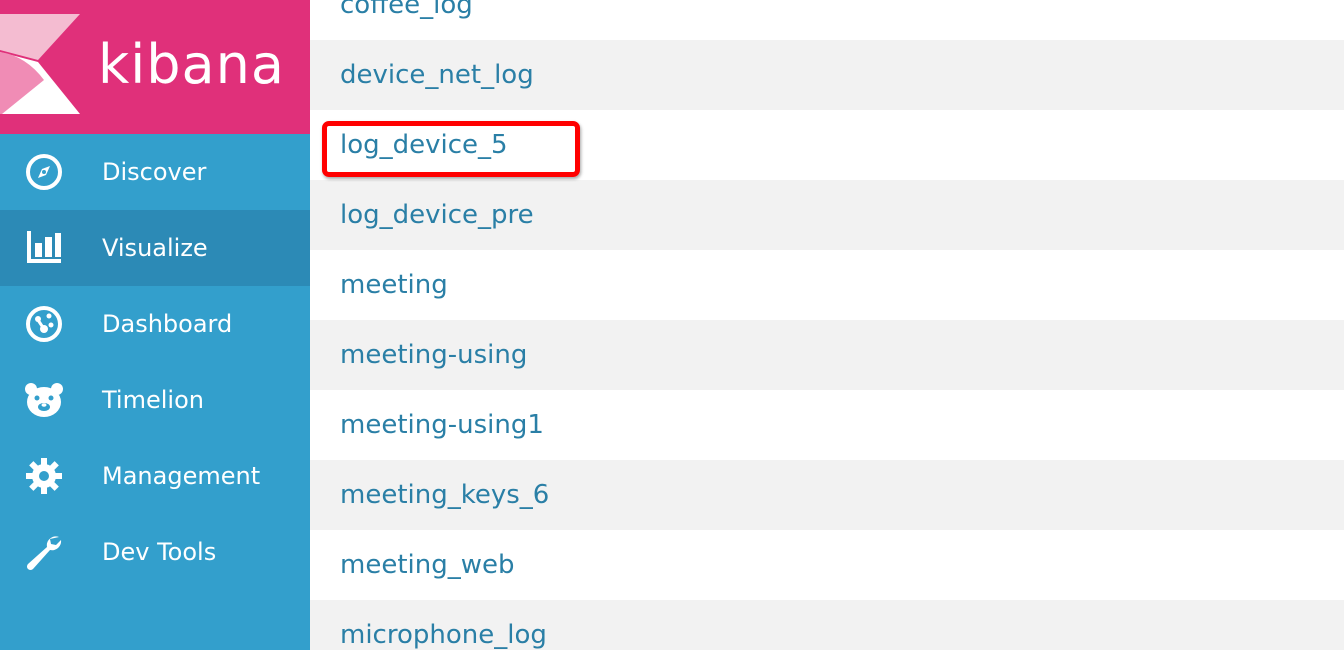 Image resolution: width=1344 pixels, height=650 pixels. What do you see at coordinates (827, 285) in the screenshot?
I see `list-item: meeting` at bounding box center [827, 285].